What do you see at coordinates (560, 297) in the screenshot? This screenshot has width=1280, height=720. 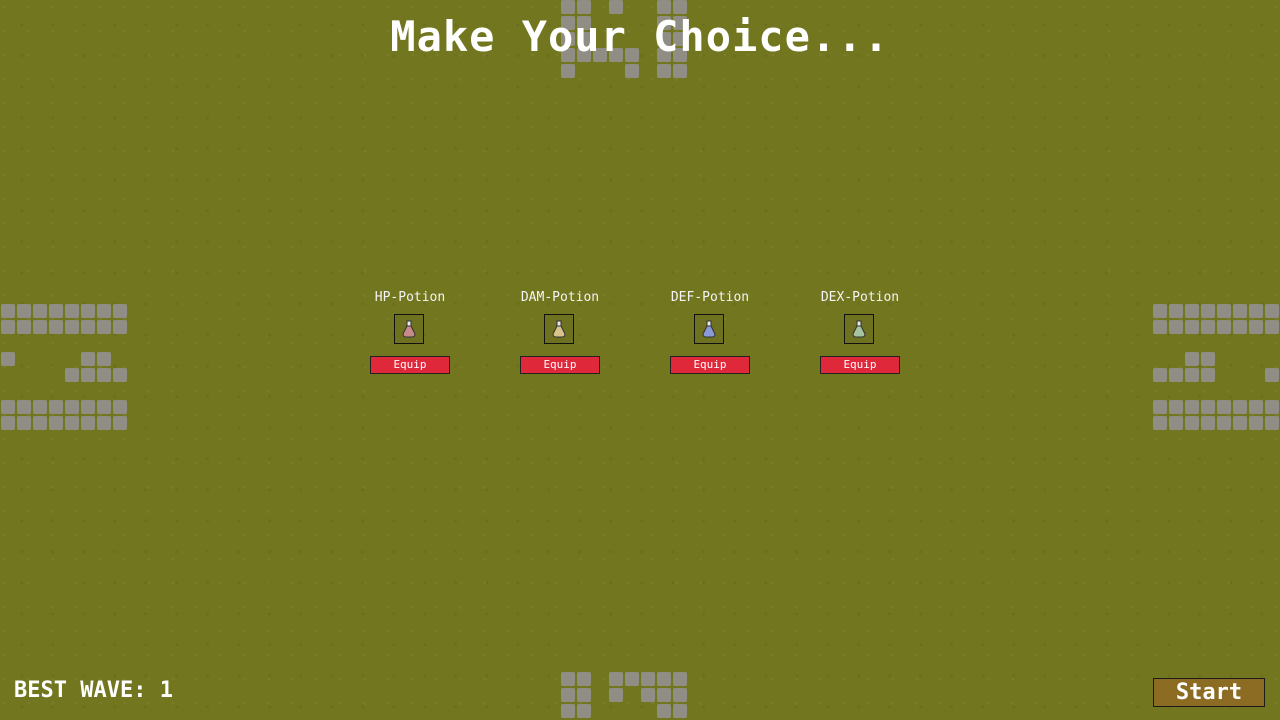 I see `choice-label: DAM-Potion` at bounding box center [560, 297].